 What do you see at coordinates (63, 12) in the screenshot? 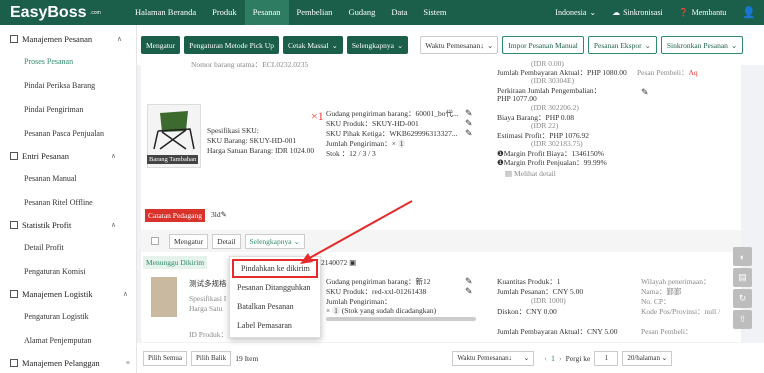
I see `easyboss-logo: EasyBoss .com` at bounding box center [63, 12].